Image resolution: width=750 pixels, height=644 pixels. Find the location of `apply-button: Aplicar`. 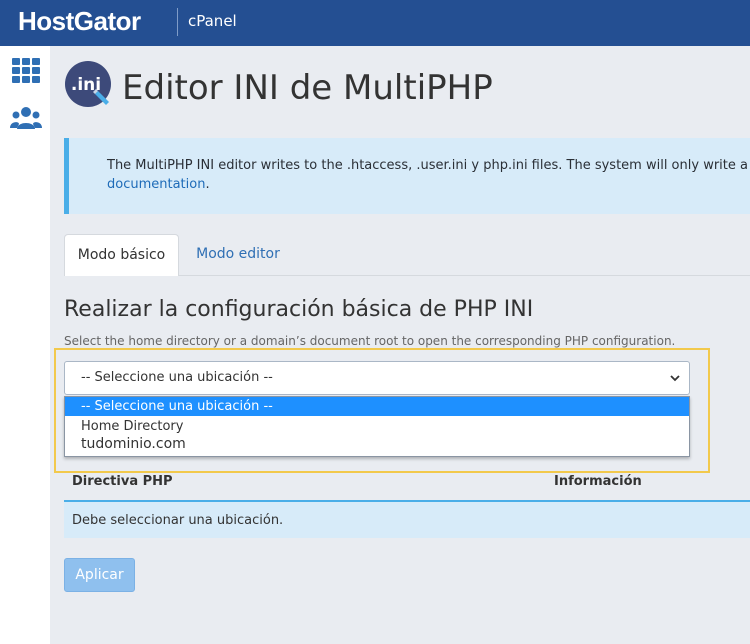

apply-button: Aplicar is located at coordinates (99, 575).